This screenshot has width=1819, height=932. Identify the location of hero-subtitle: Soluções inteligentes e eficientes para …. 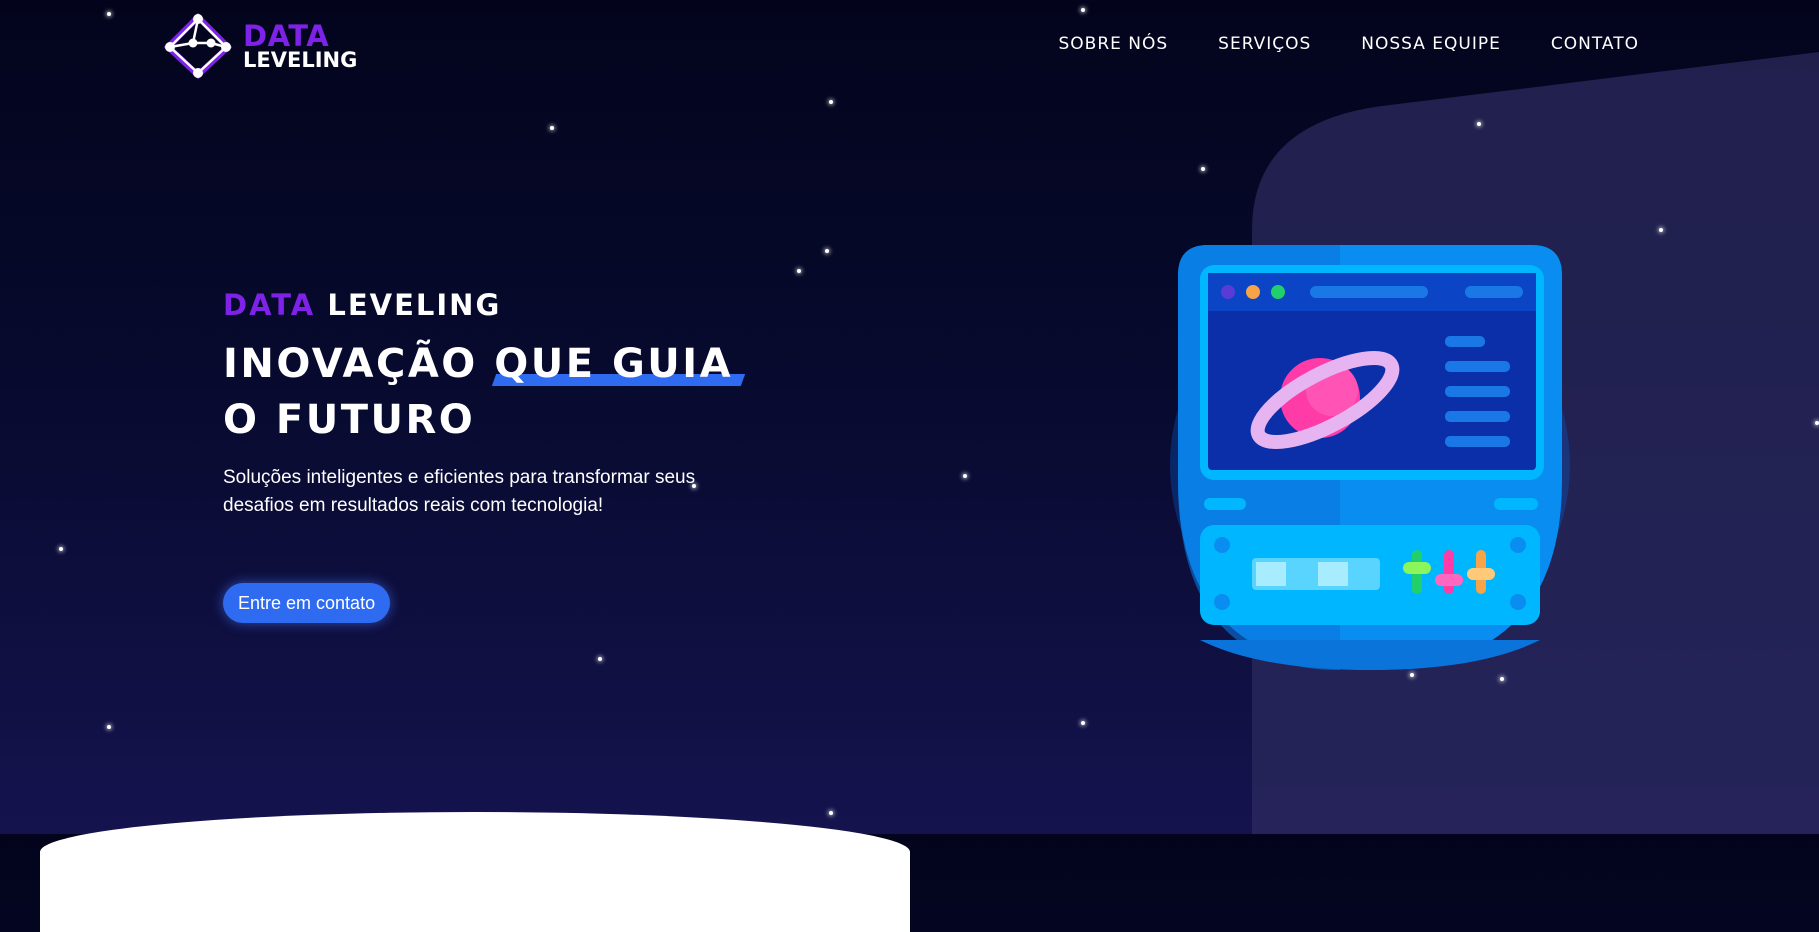
(459, 491).